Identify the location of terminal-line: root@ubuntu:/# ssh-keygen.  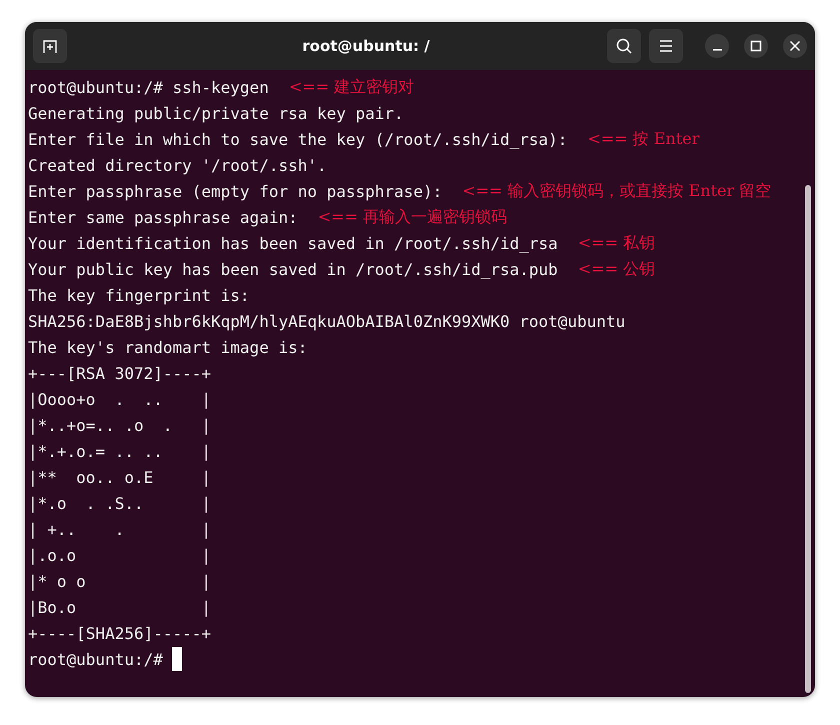
(148, 87).